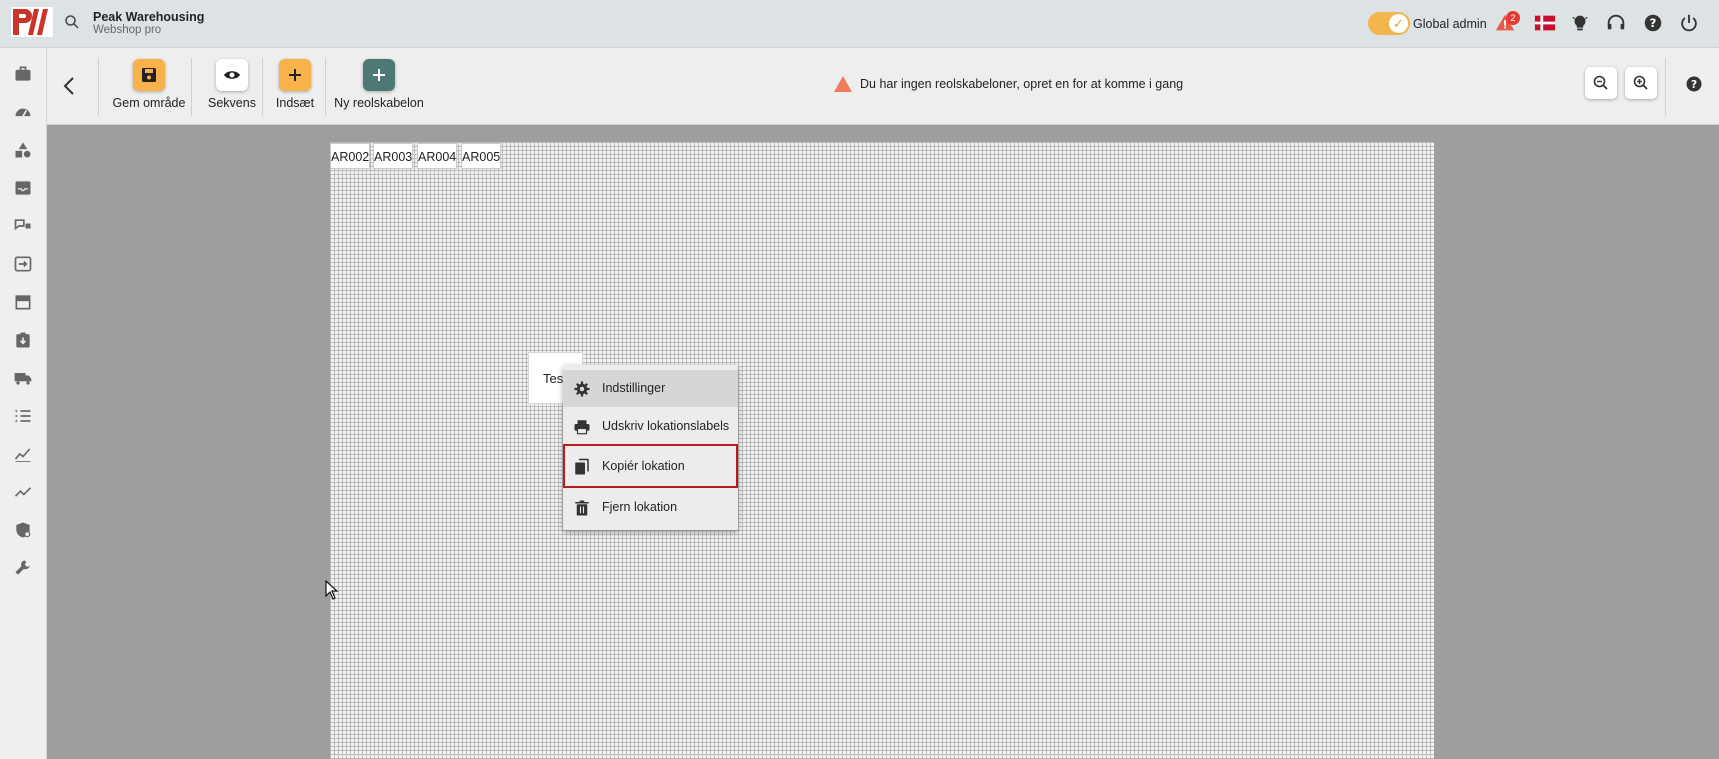 The height and width of the screenshot is (759, 1719). I want to click on dashboard-icon, so click(23, 112).